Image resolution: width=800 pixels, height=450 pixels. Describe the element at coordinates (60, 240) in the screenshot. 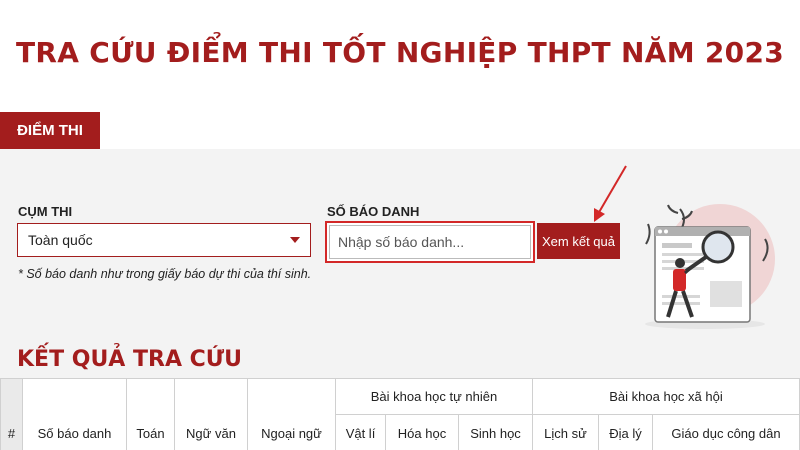

I see `cum-thi-value: Toàn quốc` at that location.